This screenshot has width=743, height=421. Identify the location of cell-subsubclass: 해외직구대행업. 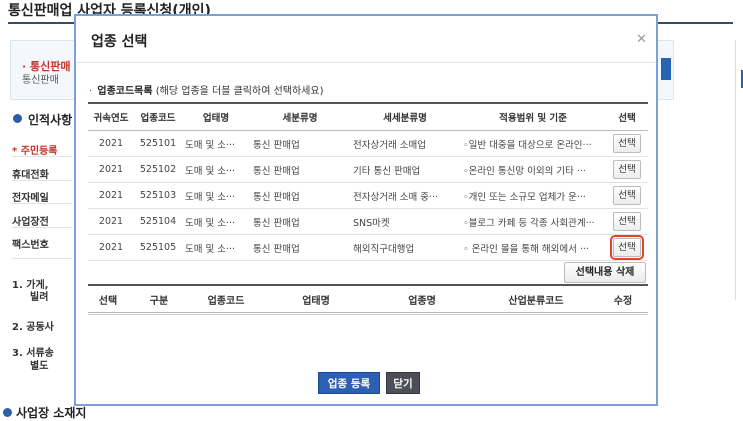
(405, 247).